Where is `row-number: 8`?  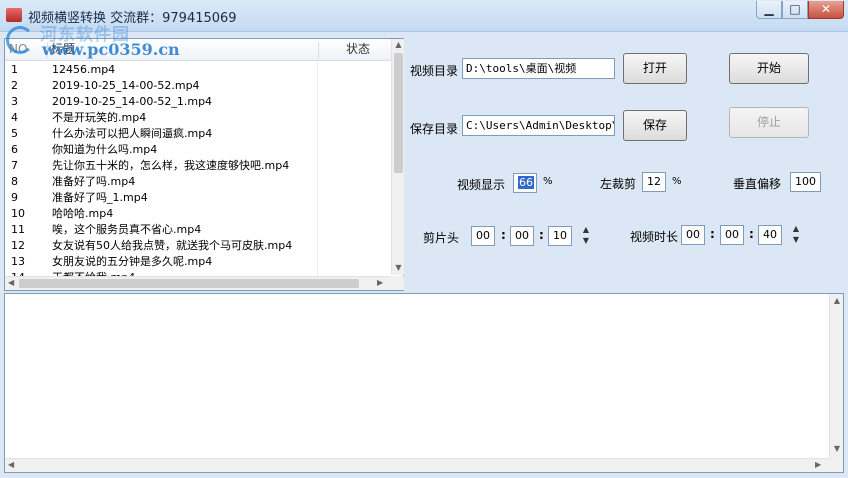 row-number: 8 is located at coordinates (14, 181).